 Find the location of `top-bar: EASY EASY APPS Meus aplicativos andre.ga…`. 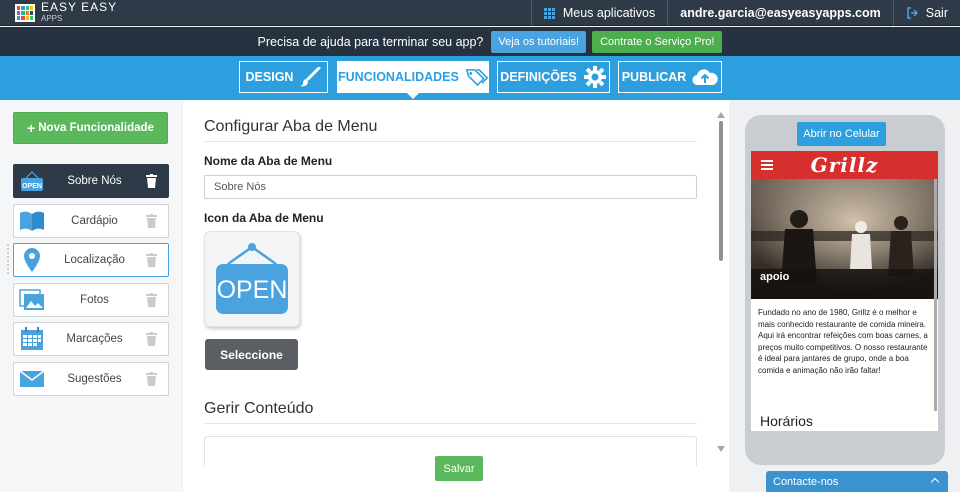

top-bar: EASY EASY APPS Meus aplicativos andre.ga… is located at coordinates (480, 13).